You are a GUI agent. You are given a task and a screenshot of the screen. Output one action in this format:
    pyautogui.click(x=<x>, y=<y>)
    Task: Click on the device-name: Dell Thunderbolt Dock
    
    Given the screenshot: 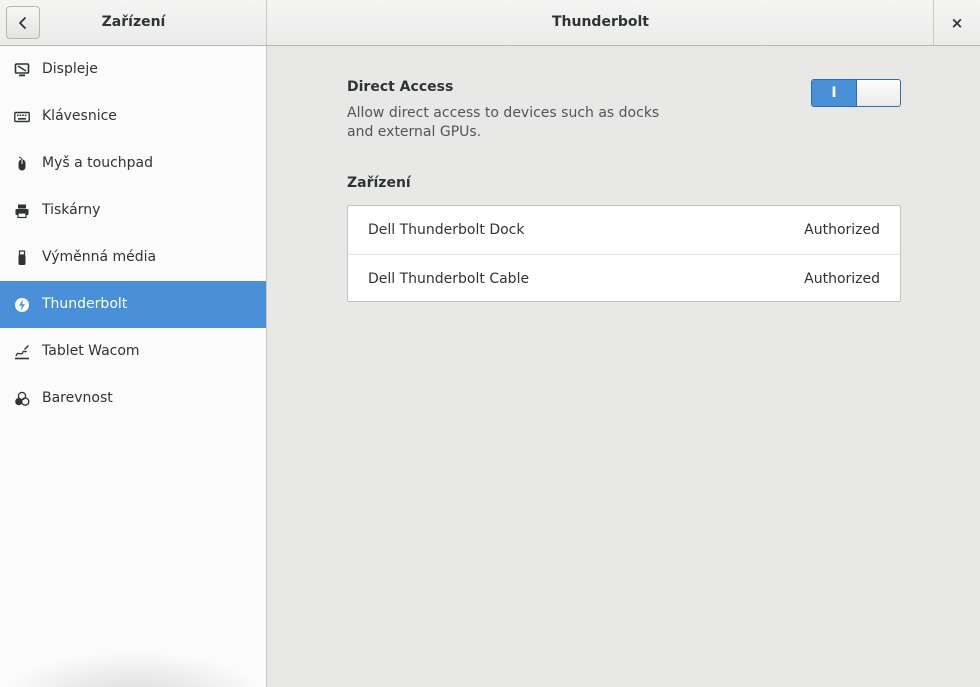 What is the action you would take?
    pyautogui.click(x=446, y=230)
    